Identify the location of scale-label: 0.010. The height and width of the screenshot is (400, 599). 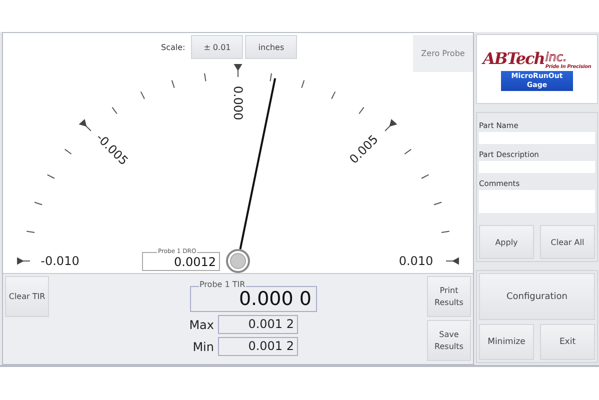
(416, 261).